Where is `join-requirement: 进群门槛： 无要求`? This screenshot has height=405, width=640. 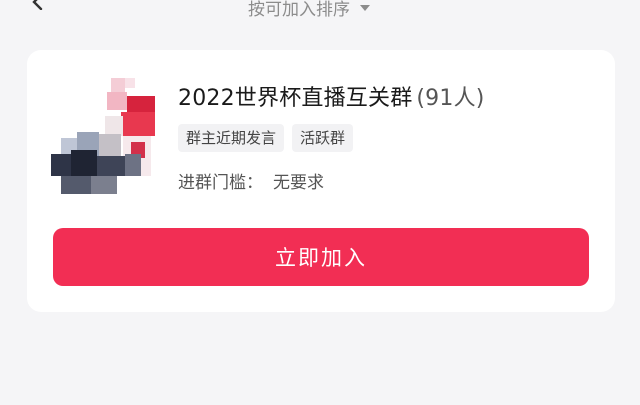
join-requirement: 进群门槛： 无要求 is located at coordinates (251, 180).